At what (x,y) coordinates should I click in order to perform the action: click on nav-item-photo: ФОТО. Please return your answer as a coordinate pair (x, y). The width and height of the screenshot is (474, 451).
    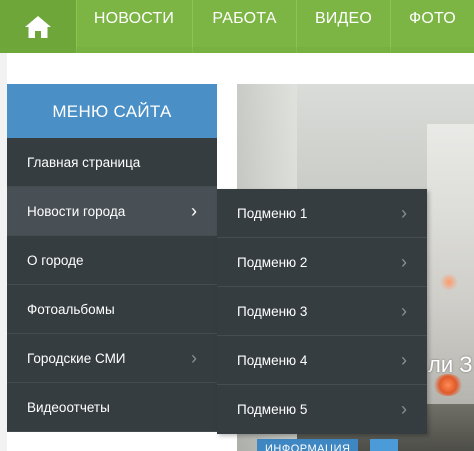
    Looking at the image, I should click on (432, 26).